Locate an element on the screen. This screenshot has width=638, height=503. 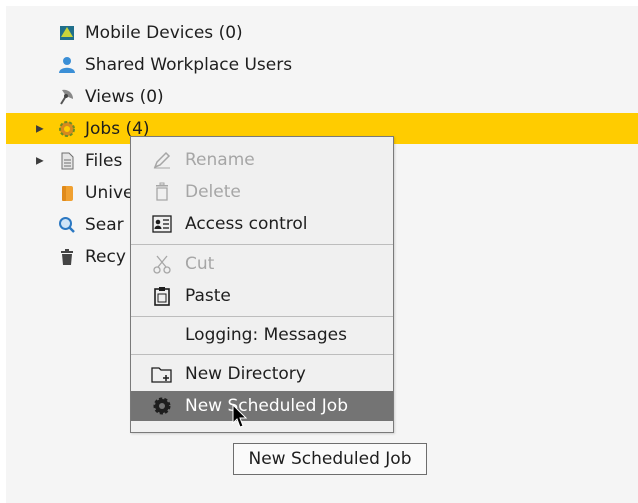
recycle-bin-icon is located at coordinates (67, 257).